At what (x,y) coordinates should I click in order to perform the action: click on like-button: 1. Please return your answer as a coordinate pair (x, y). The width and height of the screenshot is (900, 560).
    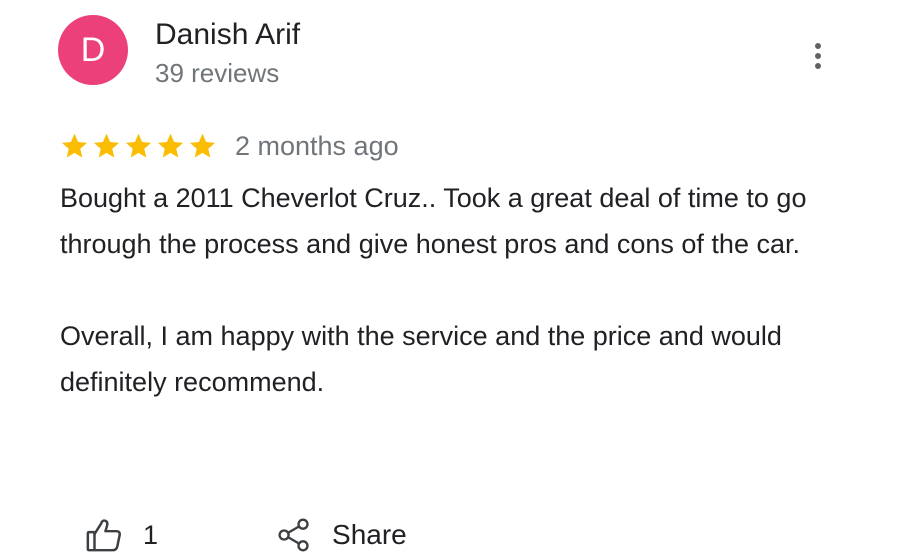
    Looking at the image, I should click on (121, 535).